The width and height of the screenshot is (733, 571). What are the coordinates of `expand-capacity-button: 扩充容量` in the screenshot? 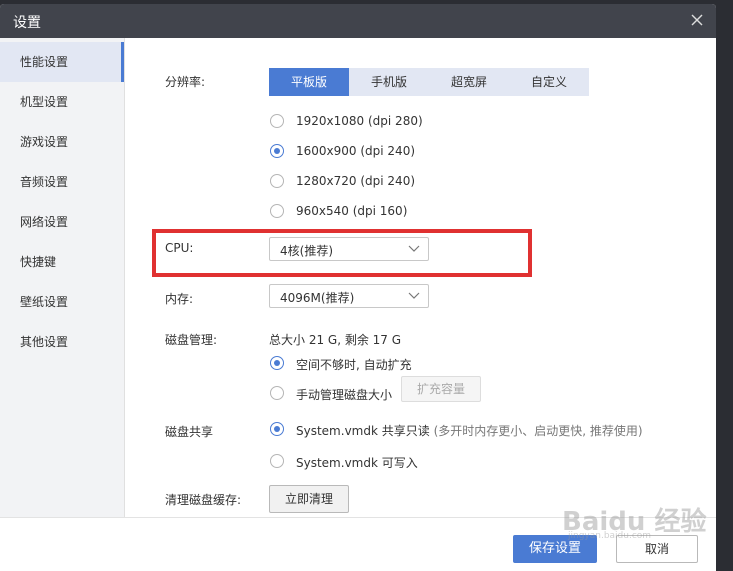 It's located at (441, 389).